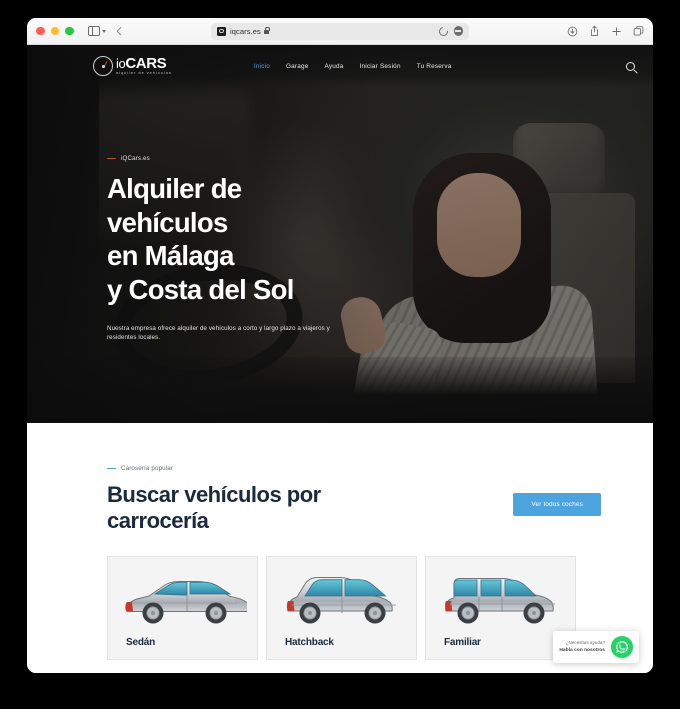 The image size is (680, 709). I want to click on section-title: Buscar vehículos por carrocería, so click(222, 508).